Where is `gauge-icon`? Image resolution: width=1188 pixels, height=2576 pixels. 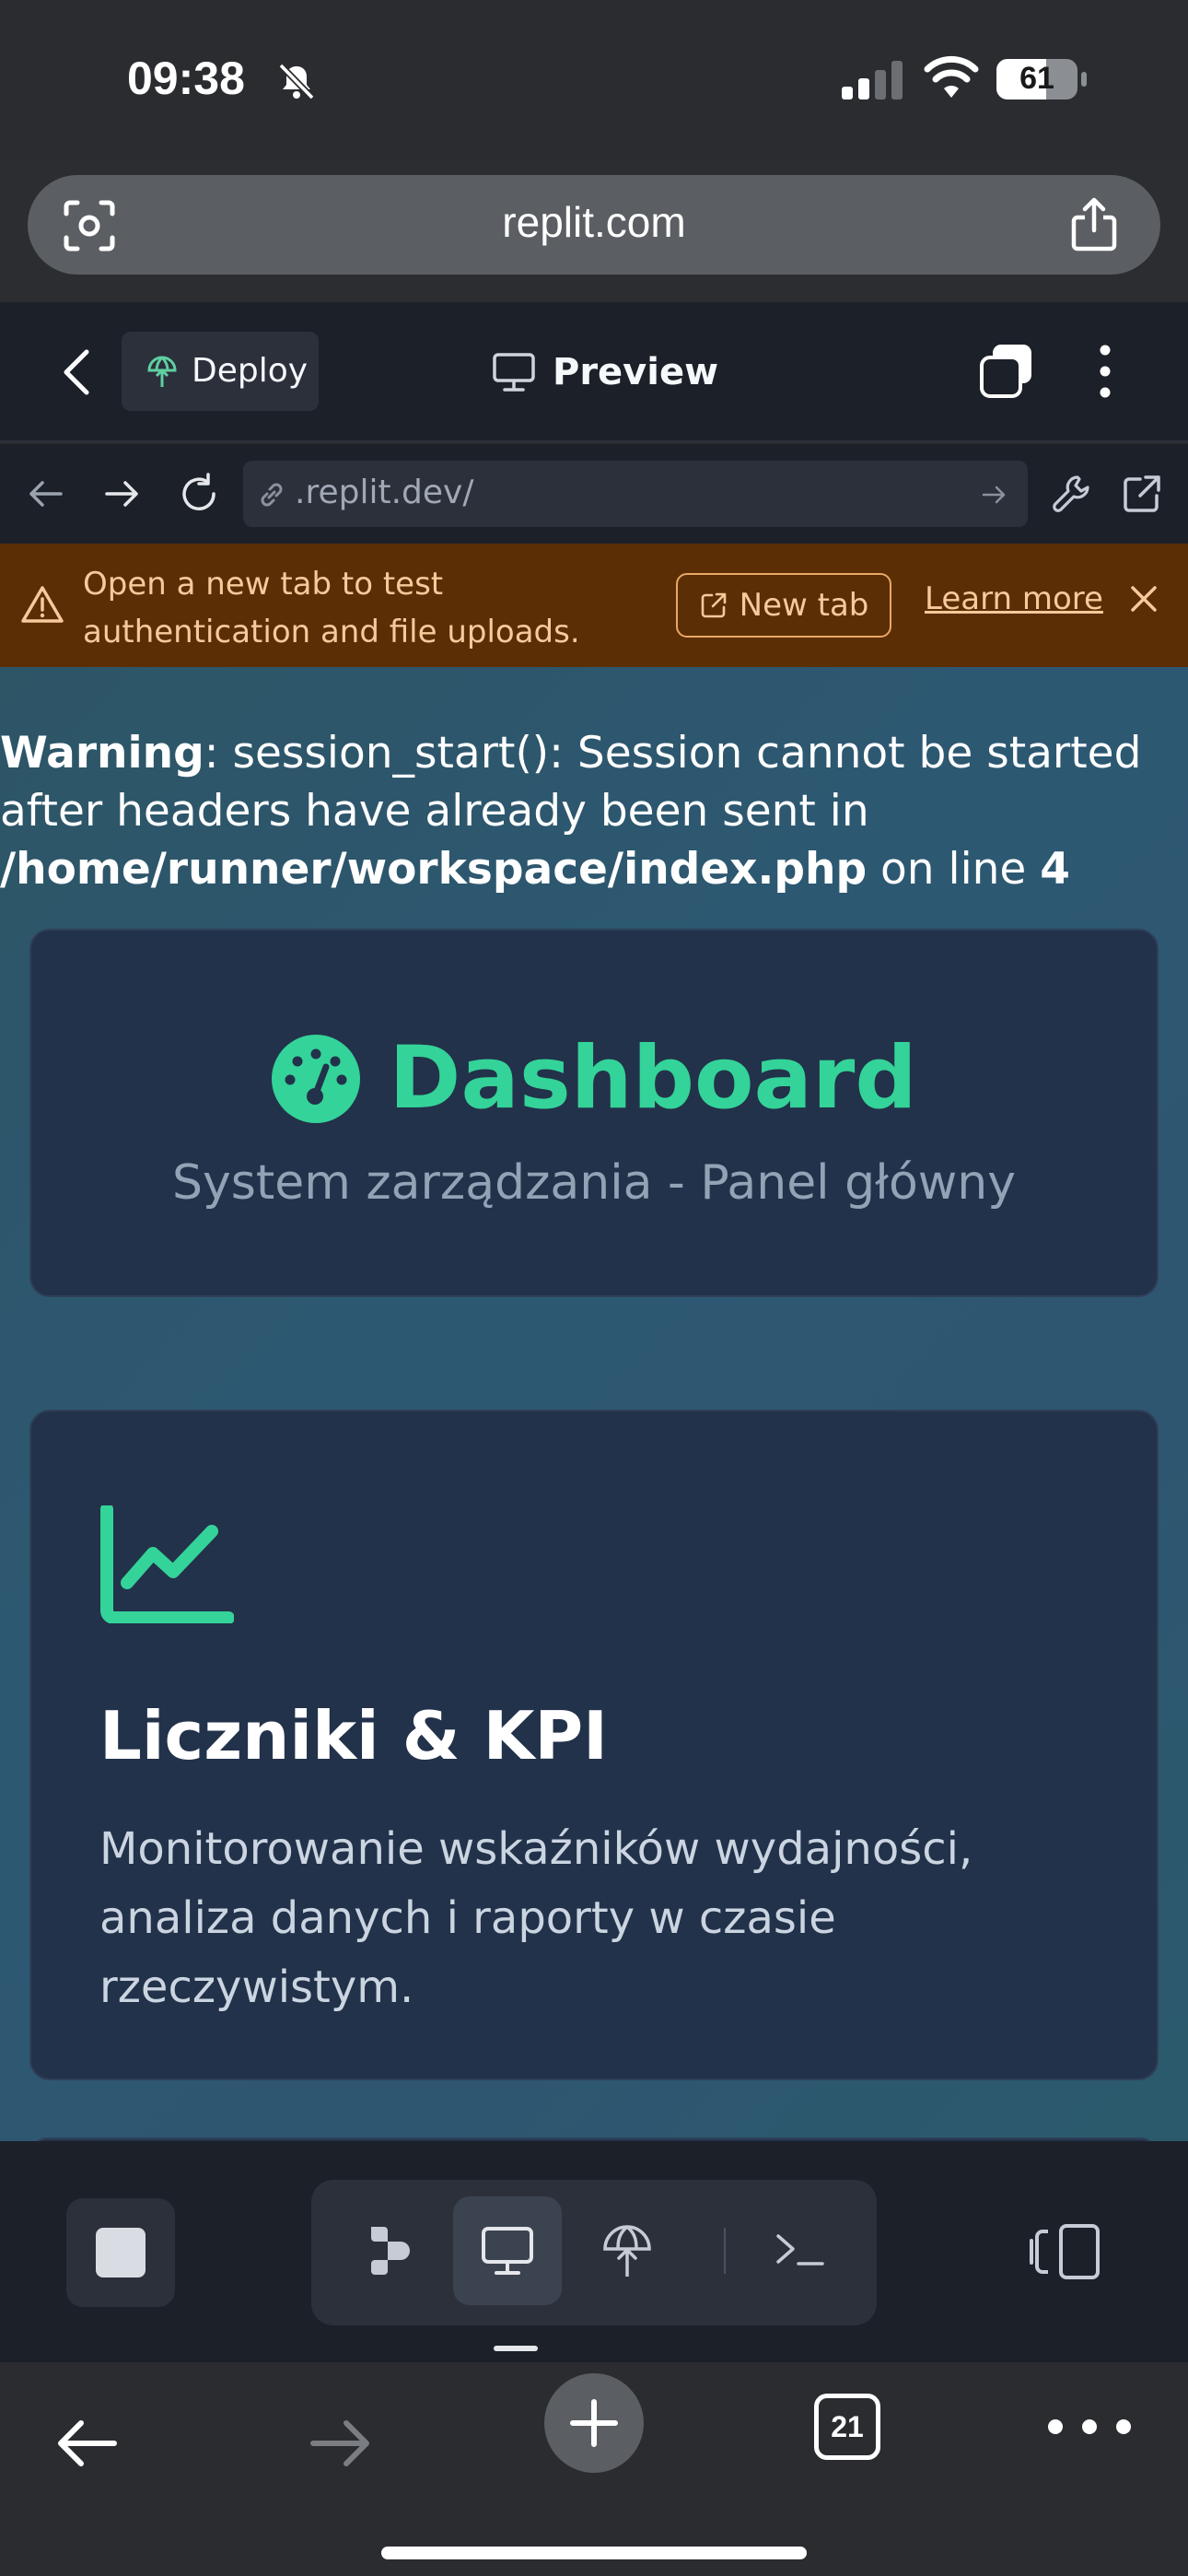 gauge-icon is located at coordinates (316, 1078).